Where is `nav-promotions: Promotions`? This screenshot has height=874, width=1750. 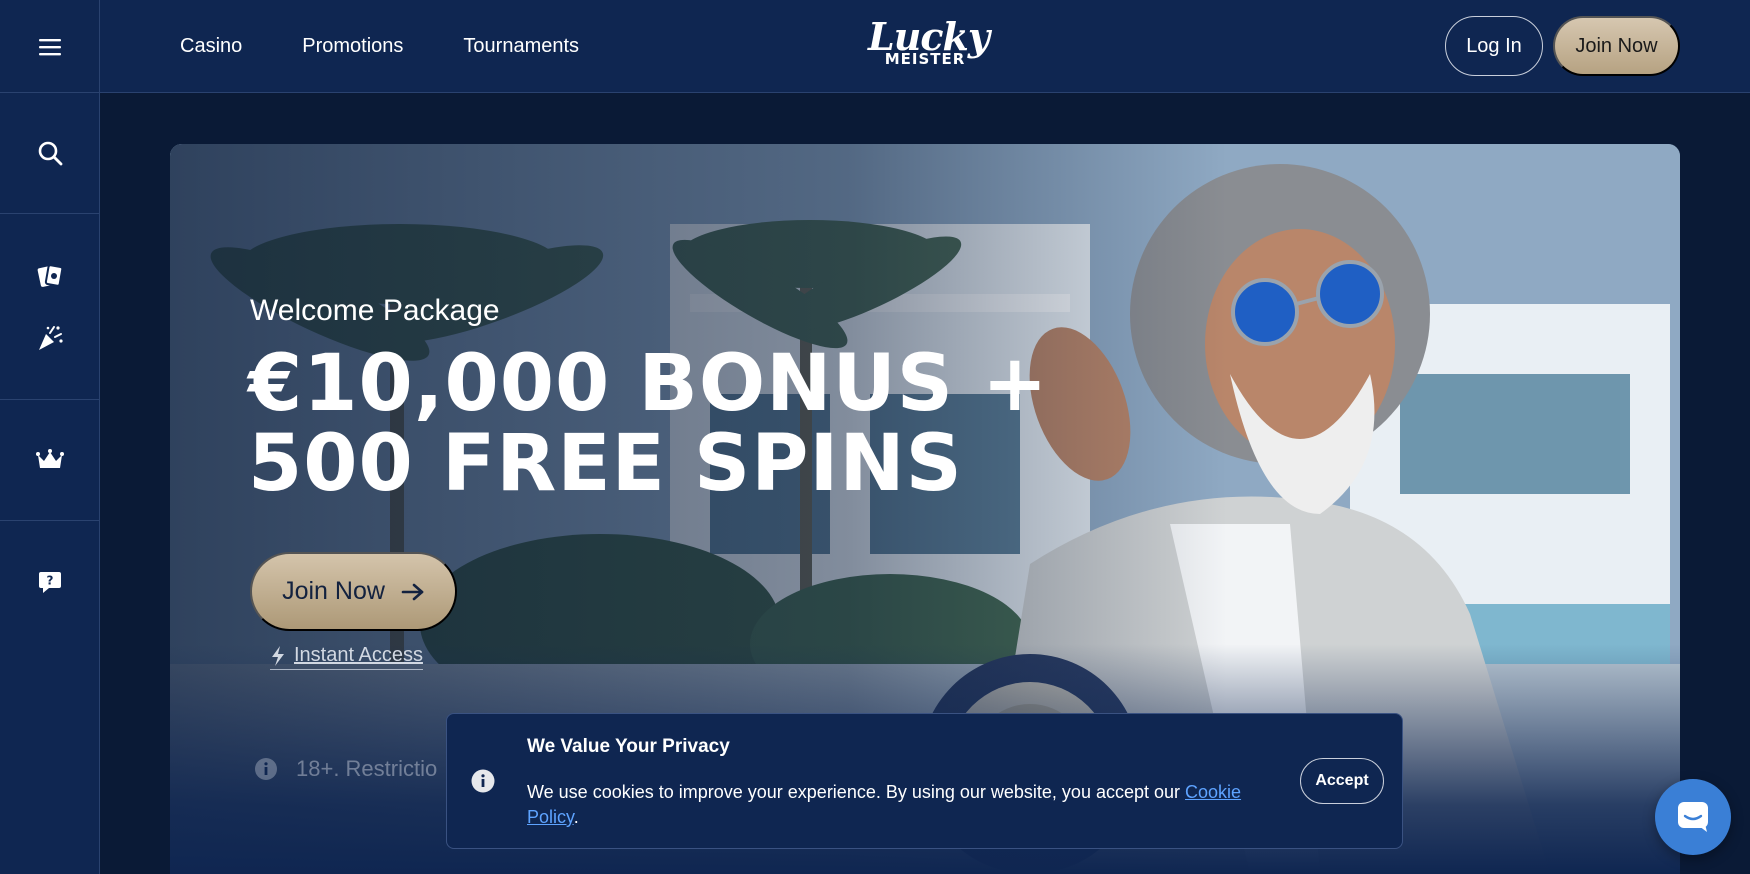 nav-promotions: Promotions is located at coordinates (352, 46).